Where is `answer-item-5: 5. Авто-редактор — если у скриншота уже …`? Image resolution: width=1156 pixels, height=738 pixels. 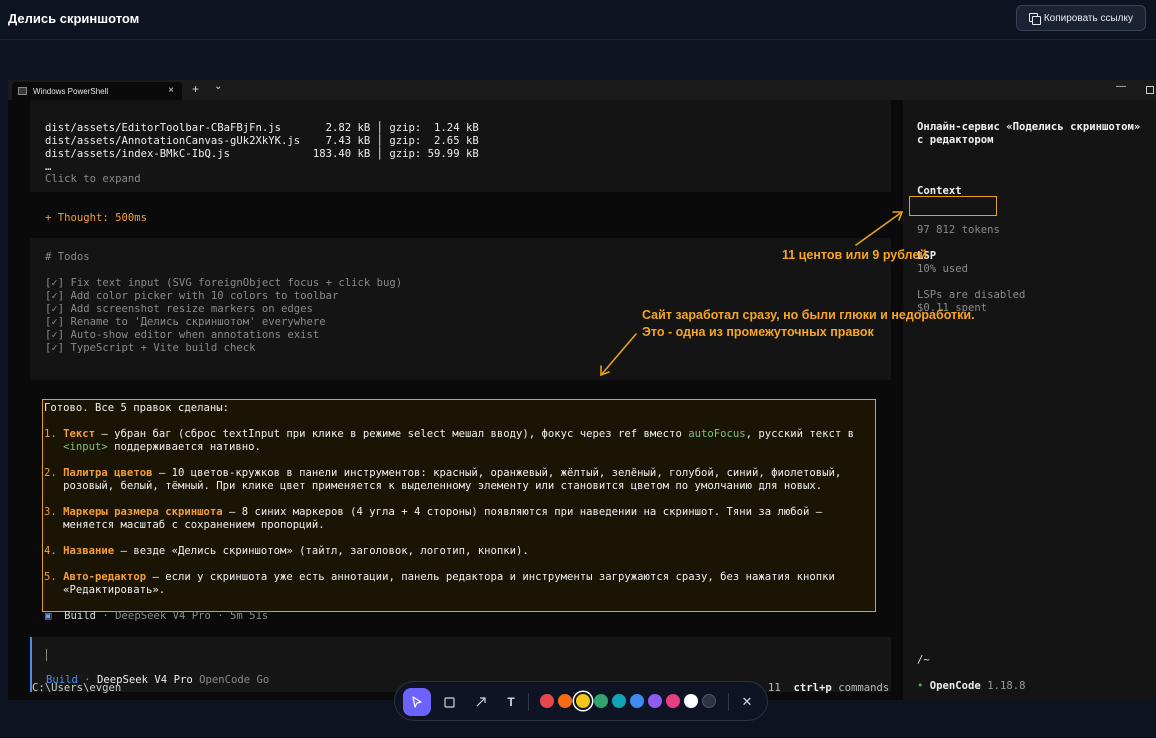
answer-item-5: 5. Авто-редактор — если у скриншота уже … is located at coordinates (439, 577).